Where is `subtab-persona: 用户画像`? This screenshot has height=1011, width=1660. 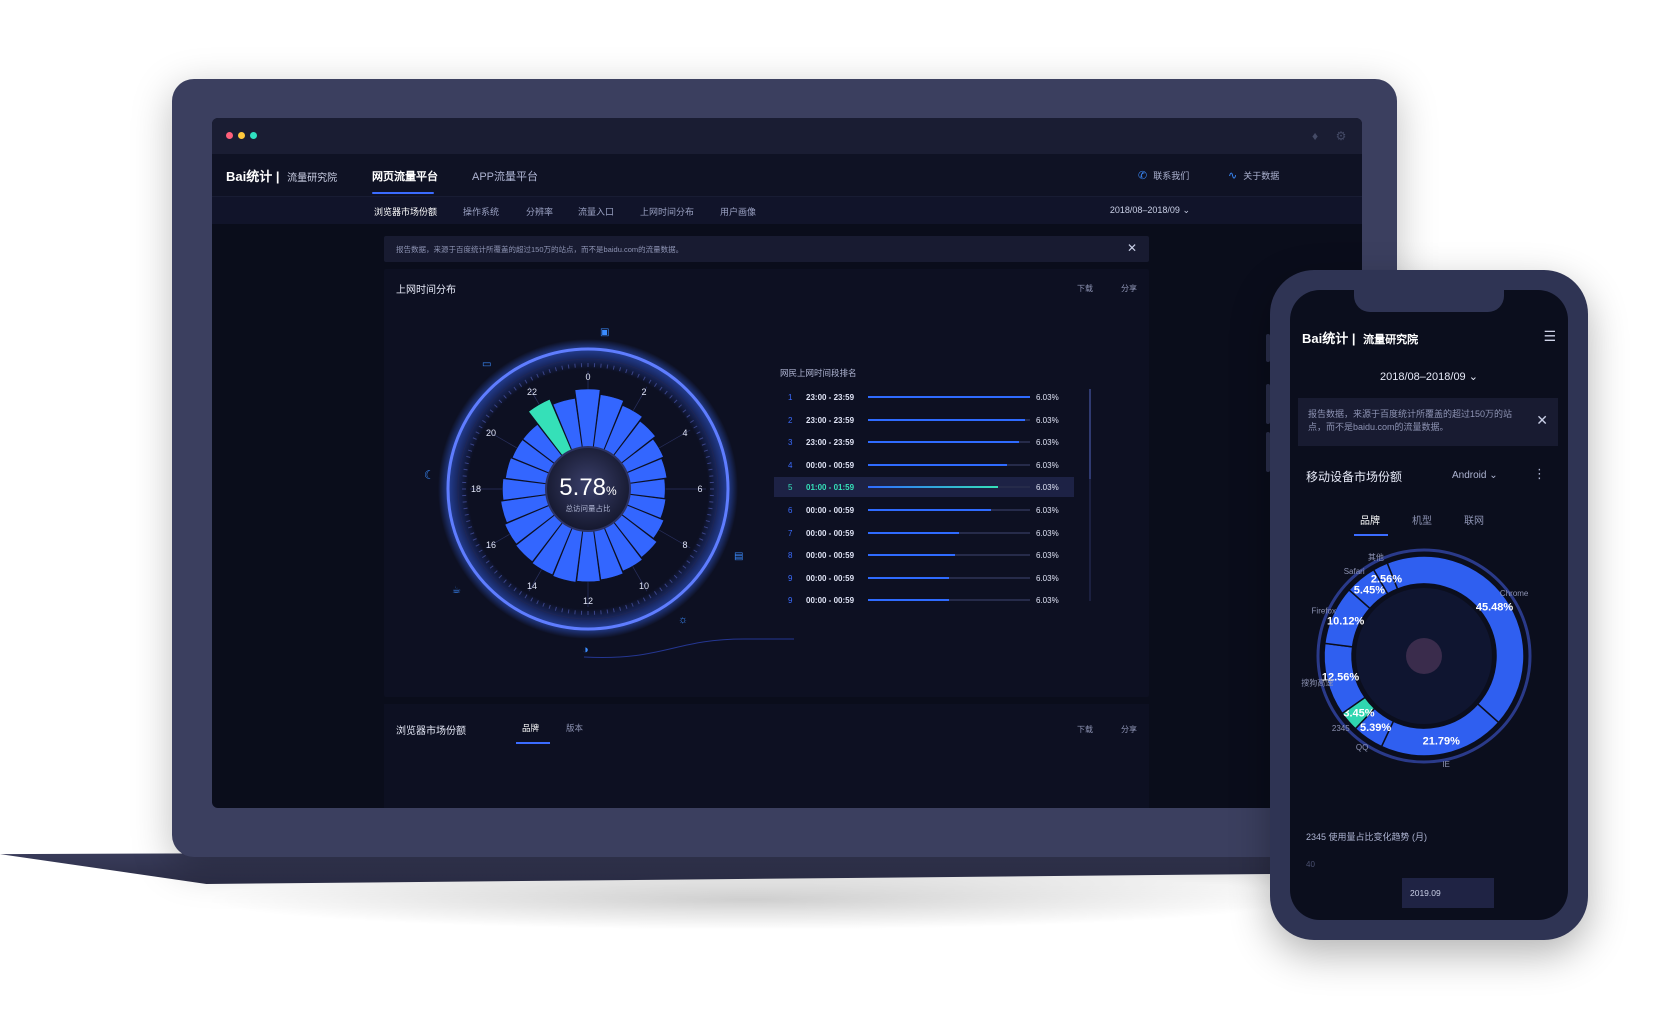
subtab-persona: 用户画像 is located at coordinates (738, 211).